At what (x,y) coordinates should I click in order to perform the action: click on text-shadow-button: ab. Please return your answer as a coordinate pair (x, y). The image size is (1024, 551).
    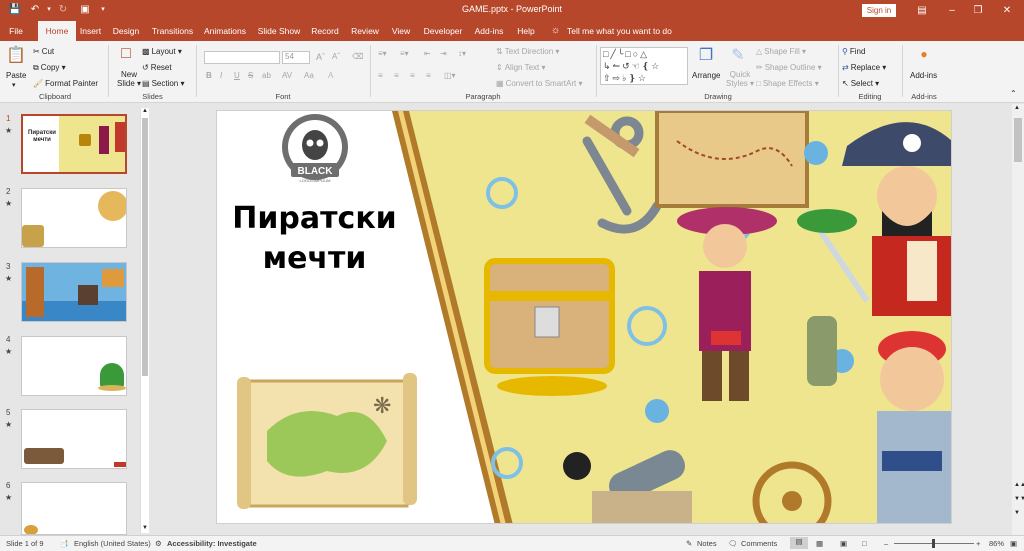
    Looking at the image, I should click on (266, 75).